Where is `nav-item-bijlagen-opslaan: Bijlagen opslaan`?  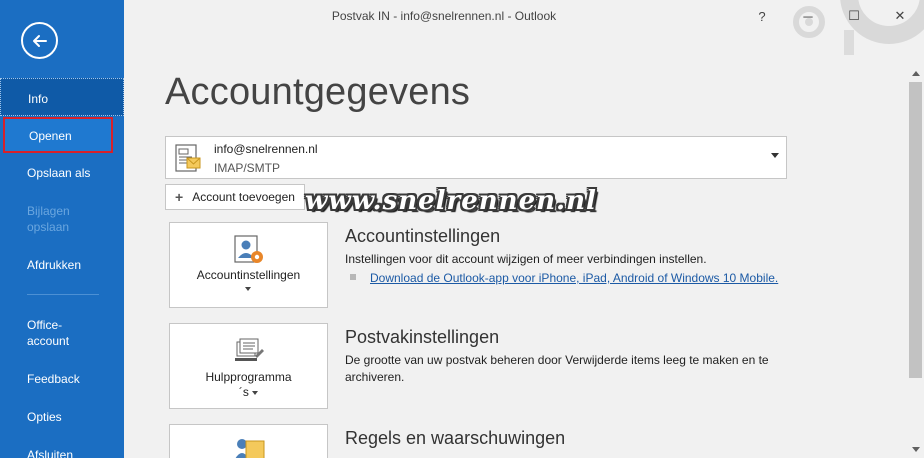 nav-item-bijlagen-opslaan: Bijlagen opslaan is located at coordinates (45, 219).